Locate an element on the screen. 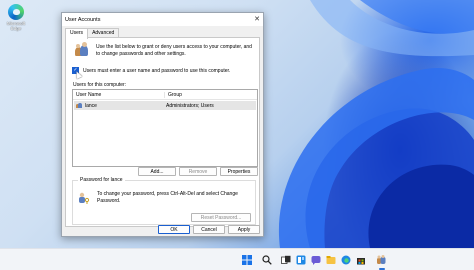  users-list-header: User Name Group is located at coordinates (165, 95).